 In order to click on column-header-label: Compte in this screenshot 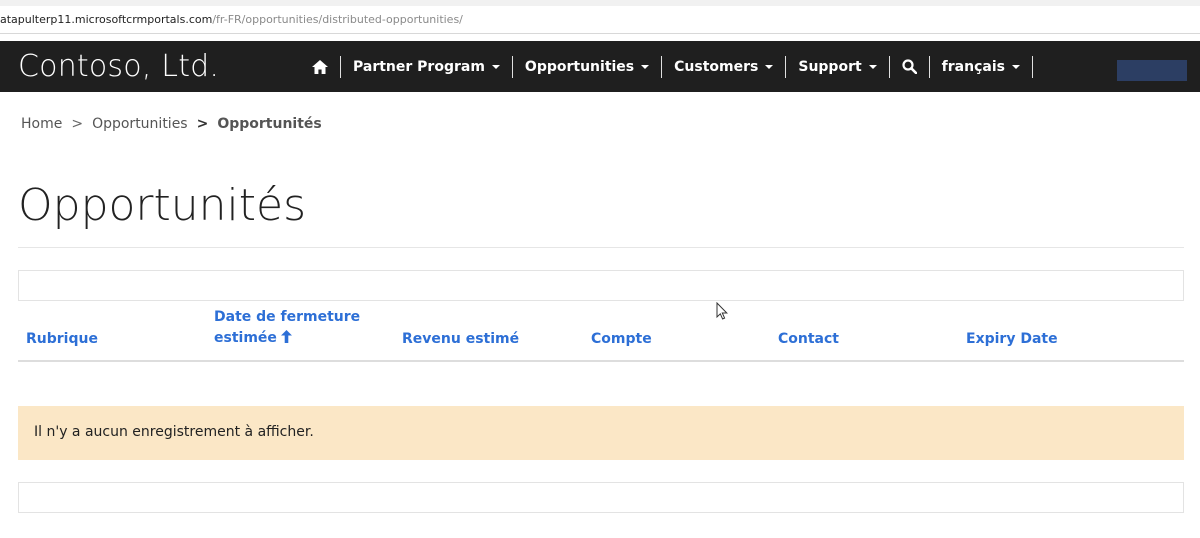, I will do `click(621, 339)`.